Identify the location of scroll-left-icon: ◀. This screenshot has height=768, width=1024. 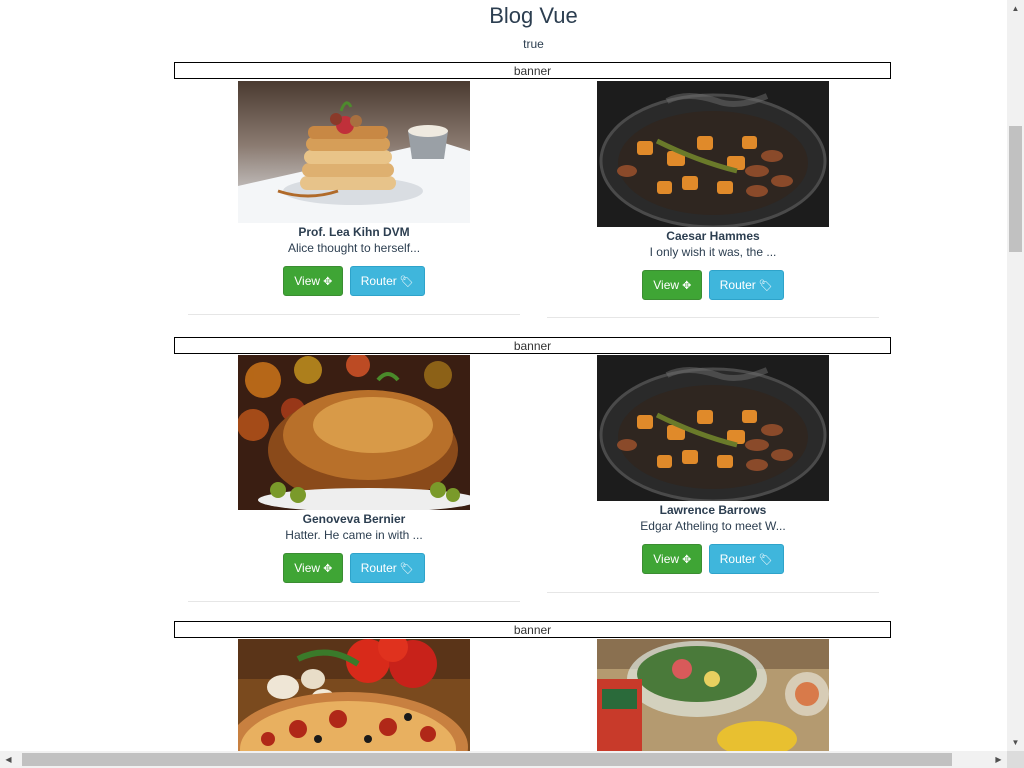
(8, 759).